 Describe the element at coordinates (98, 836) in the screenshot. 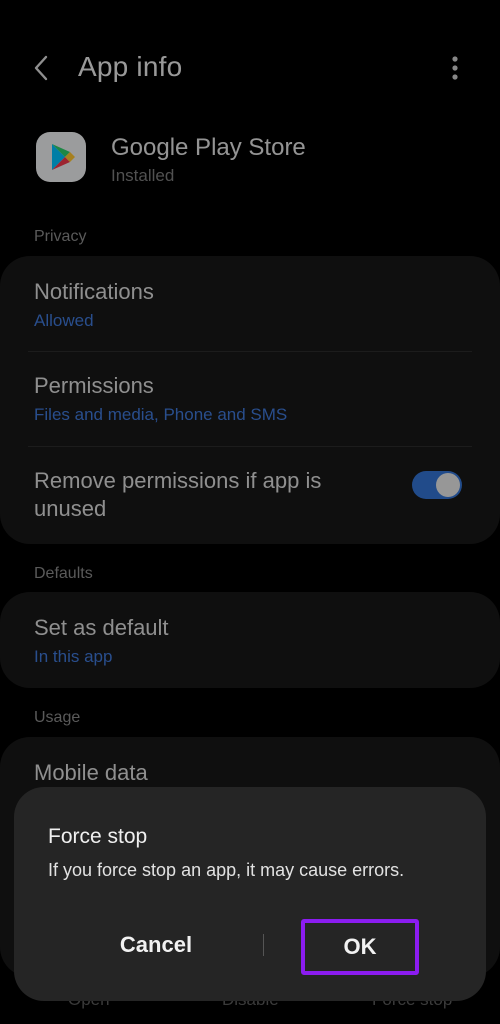

I see `dialog-title: Force stop` at that location.